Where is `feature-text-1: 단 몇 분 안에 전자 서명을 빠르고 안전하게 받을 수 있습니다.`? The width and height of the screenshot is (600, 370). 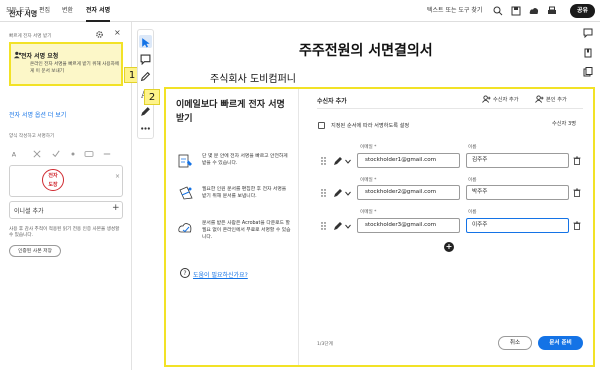
feature-text-1: 단 몇 분 안에 전자 서명을 빠르고 안전하게 받을 수 있습니다. is located at coordinates (245, 160).